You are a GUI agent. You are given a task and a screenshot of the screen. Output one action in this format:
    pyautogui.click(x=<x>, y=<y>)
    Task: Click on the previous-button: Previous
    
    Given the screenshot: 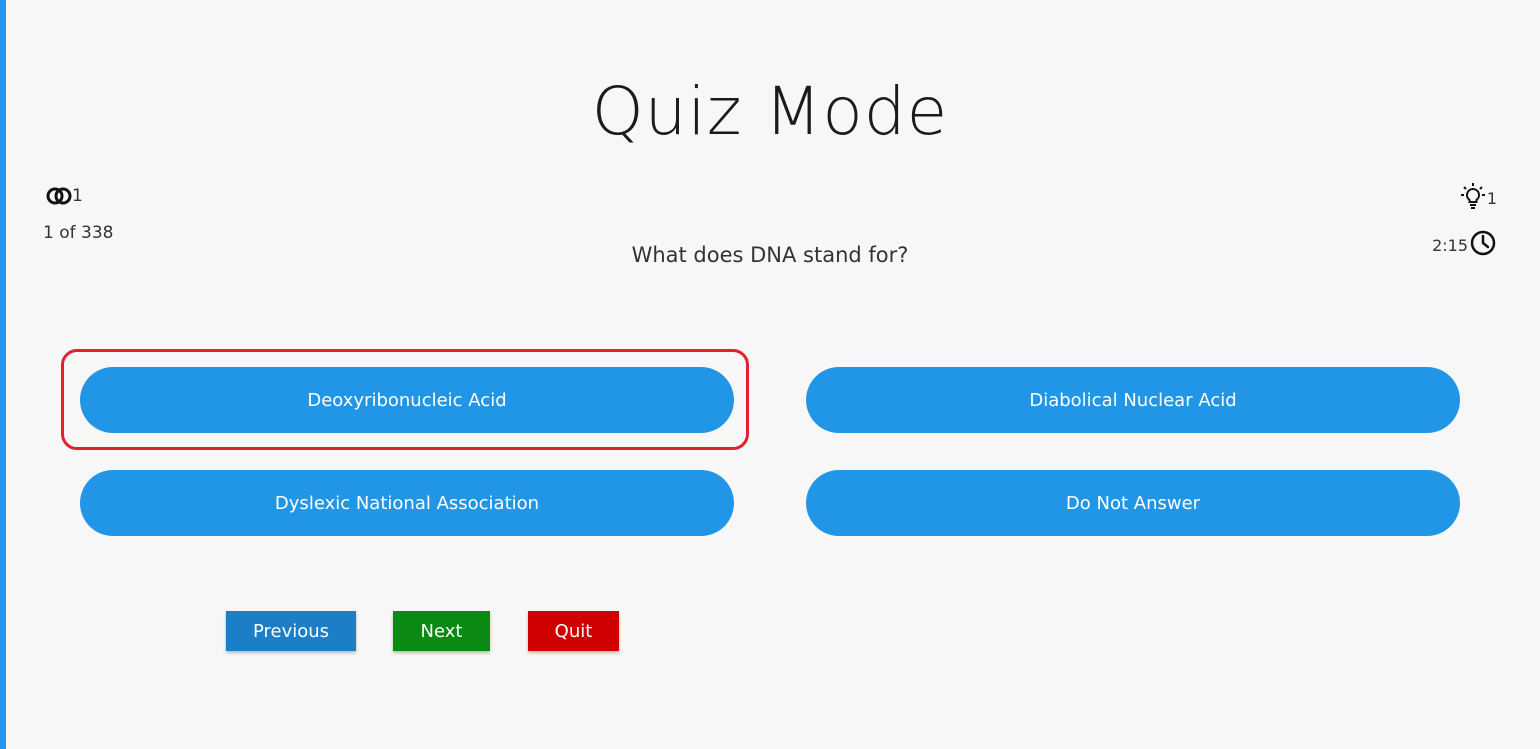 What is the action you would take?
    pyautogui.click(x=291, y=631)
    